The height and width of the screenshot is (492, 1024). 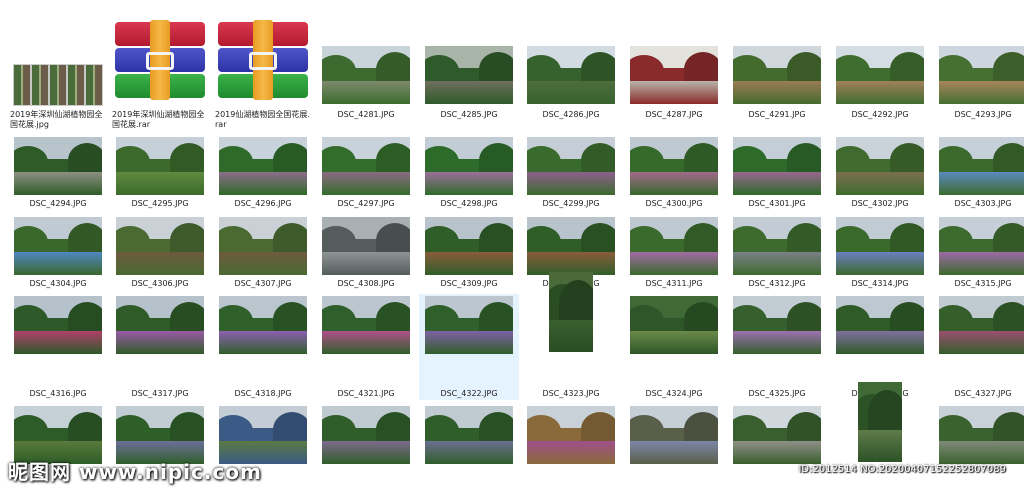 I want to click on file-name-label: DSC_4307.JPG, so click(x=263, y=283).